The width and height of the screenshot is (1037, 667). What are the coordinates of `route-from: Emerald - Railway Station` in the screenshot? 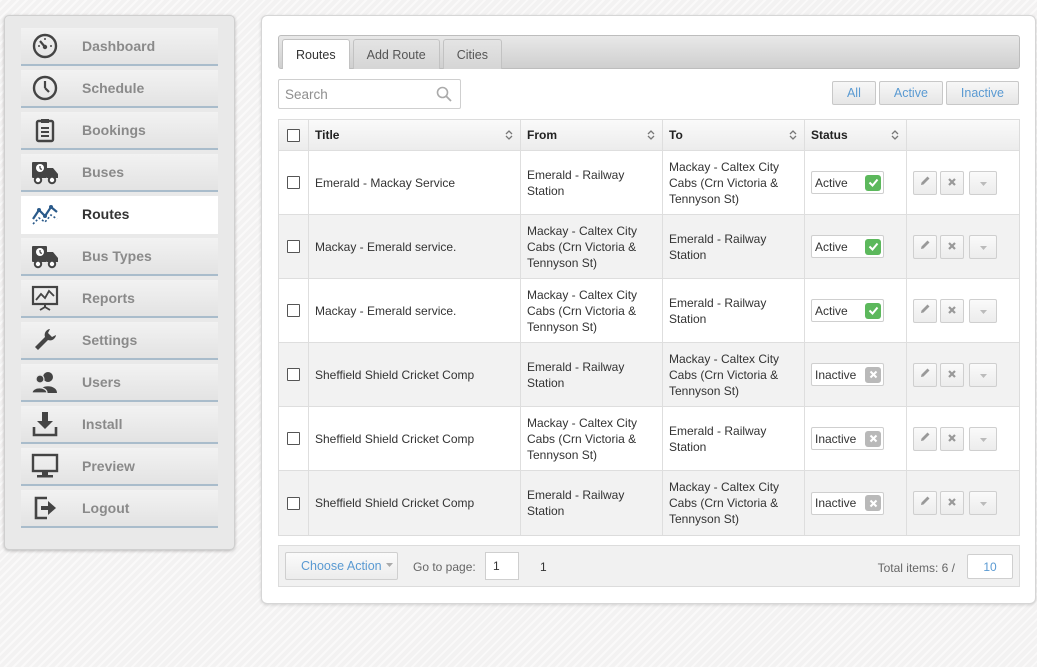 It's located at (576, 503).